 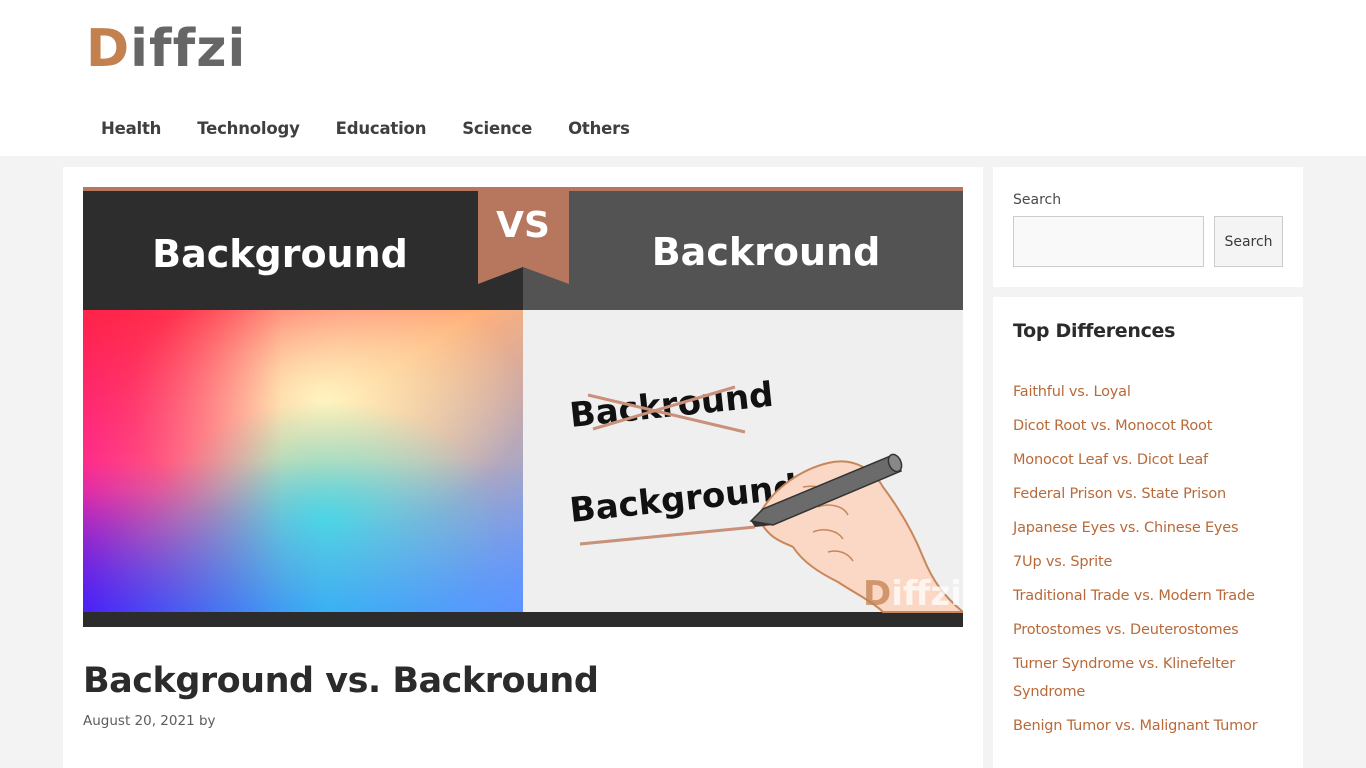 What do you see at coordinates (341, 681) in the screenshot?
I see `article-title: Background vs. Backround` at bounding box center [341, 681].